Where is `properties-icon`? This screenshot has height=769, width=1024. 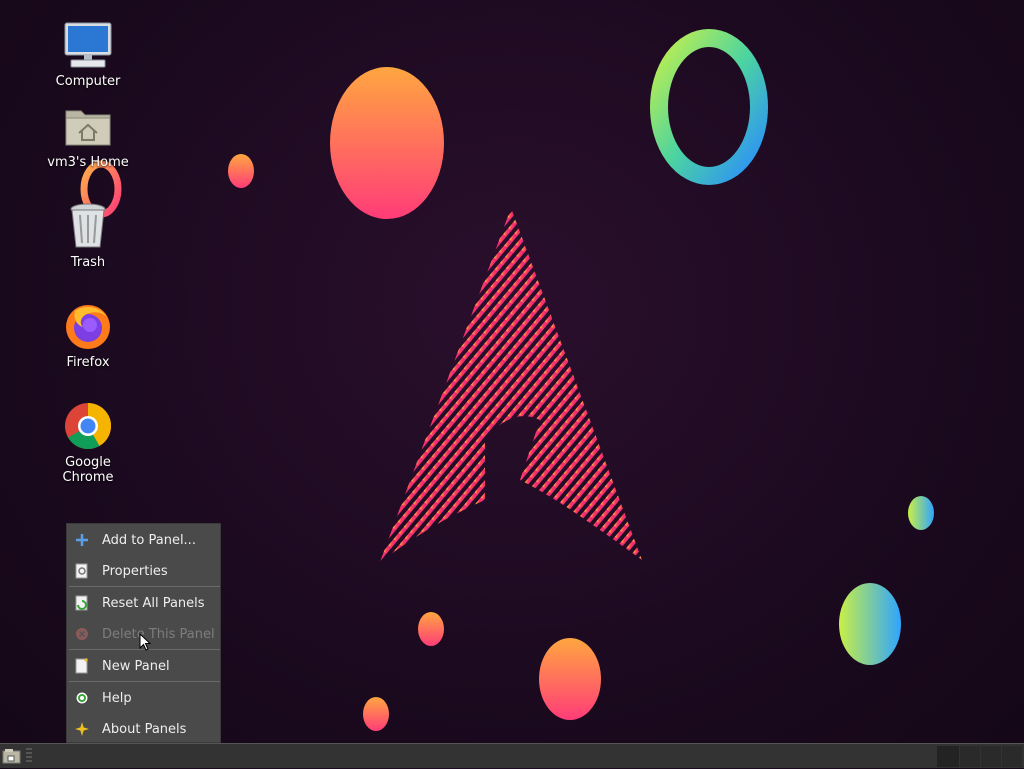 properties-icon is located at coordinates (82, 571).